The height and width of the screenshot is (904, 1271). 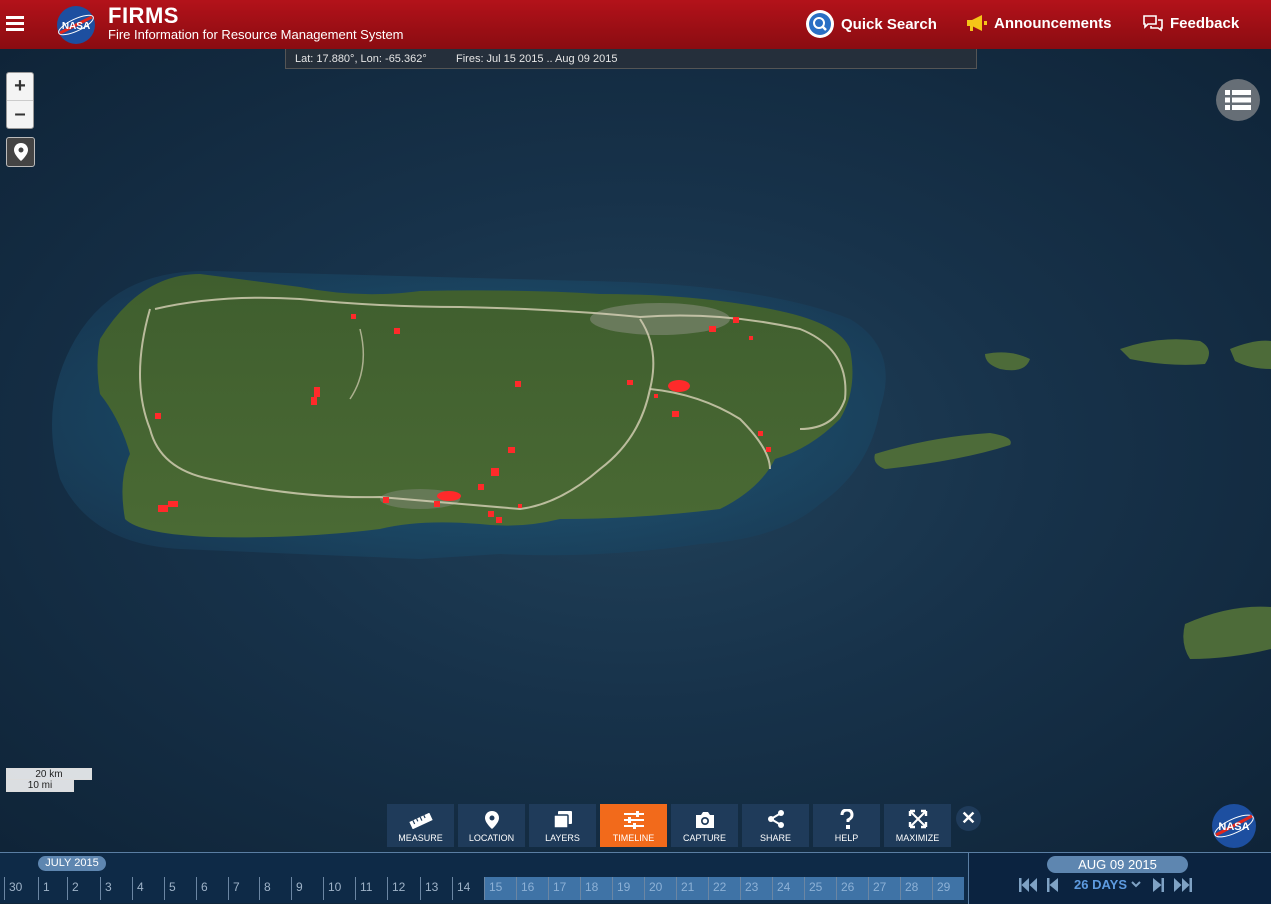 I want to click on timeline-day: 12, so click(x=403, y=888).